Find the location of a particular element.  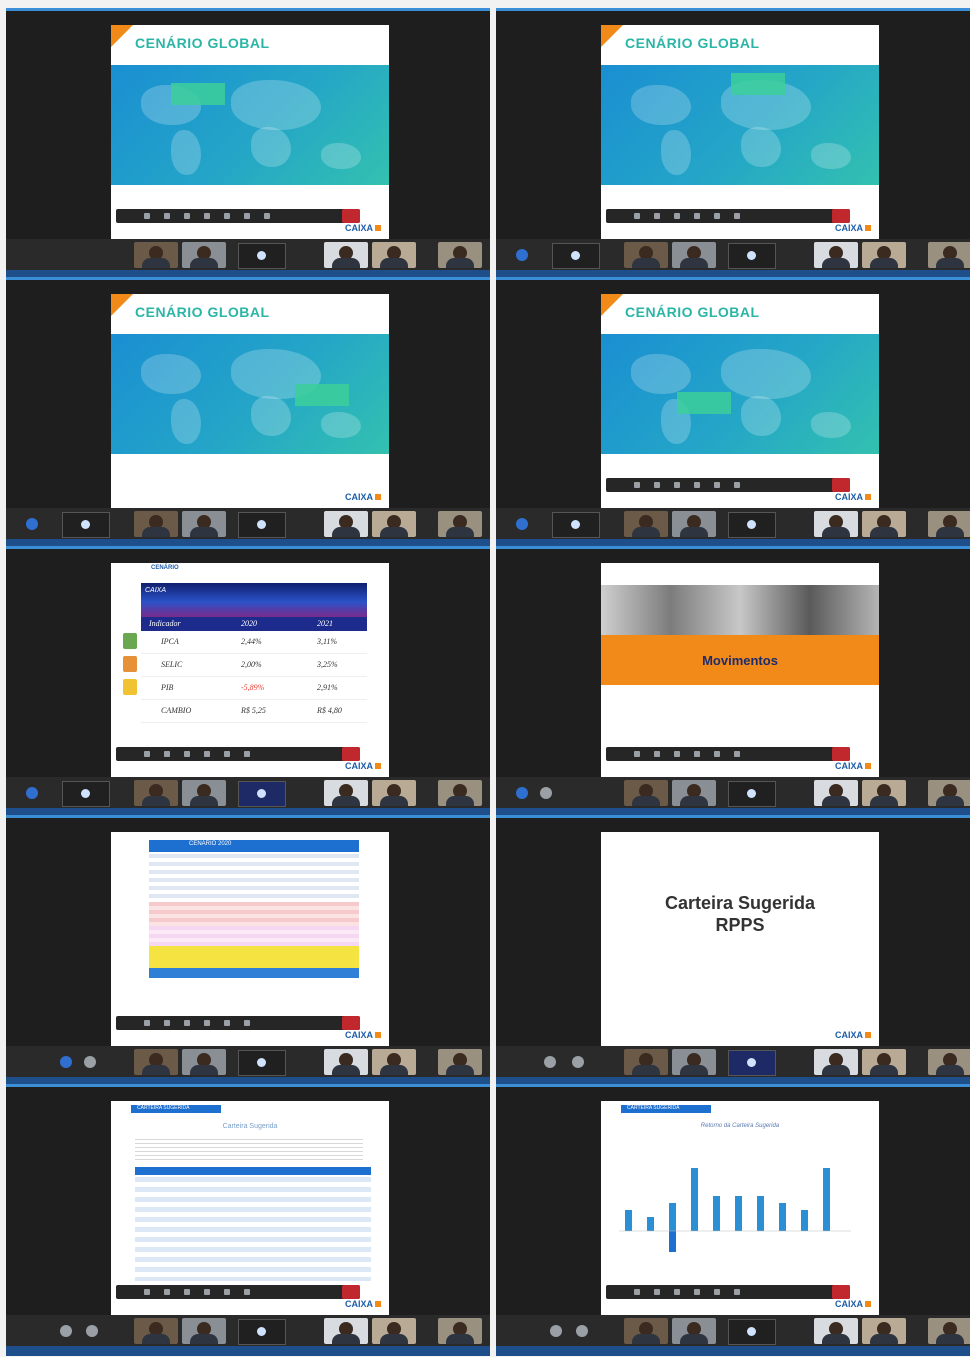

paragraph is located at coordinates (249, 1150).